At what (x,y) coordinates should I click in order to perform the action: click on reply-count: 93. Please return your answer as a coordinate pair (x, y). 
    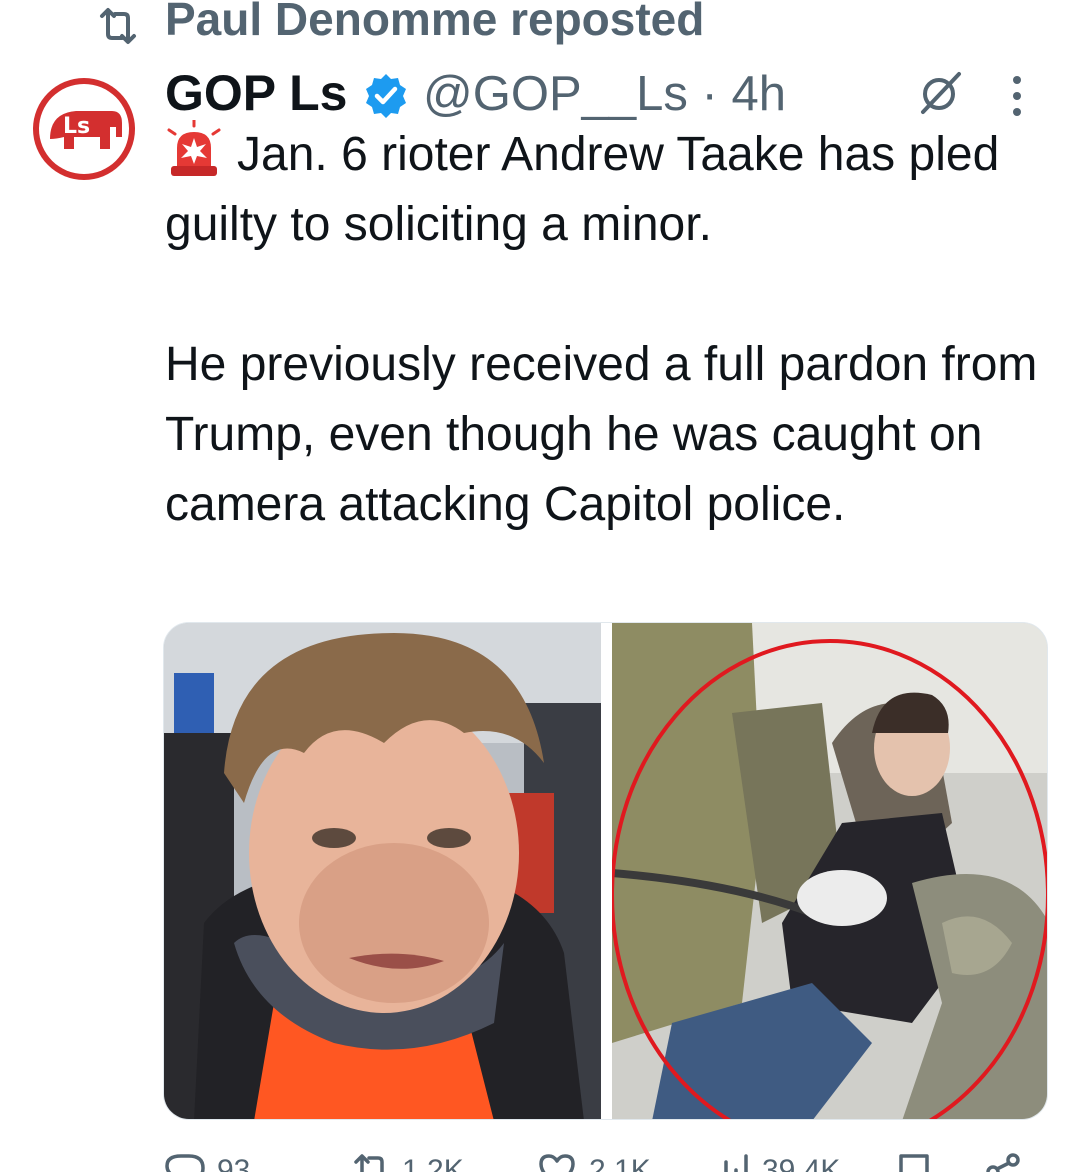
    Looking at the image, I should click on (234, 1163).